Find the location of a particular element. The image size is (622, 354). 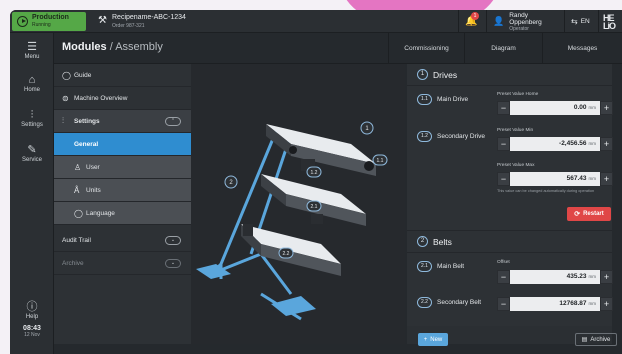

offset-input: 435.23 mm is located at coordinates (555, 277).